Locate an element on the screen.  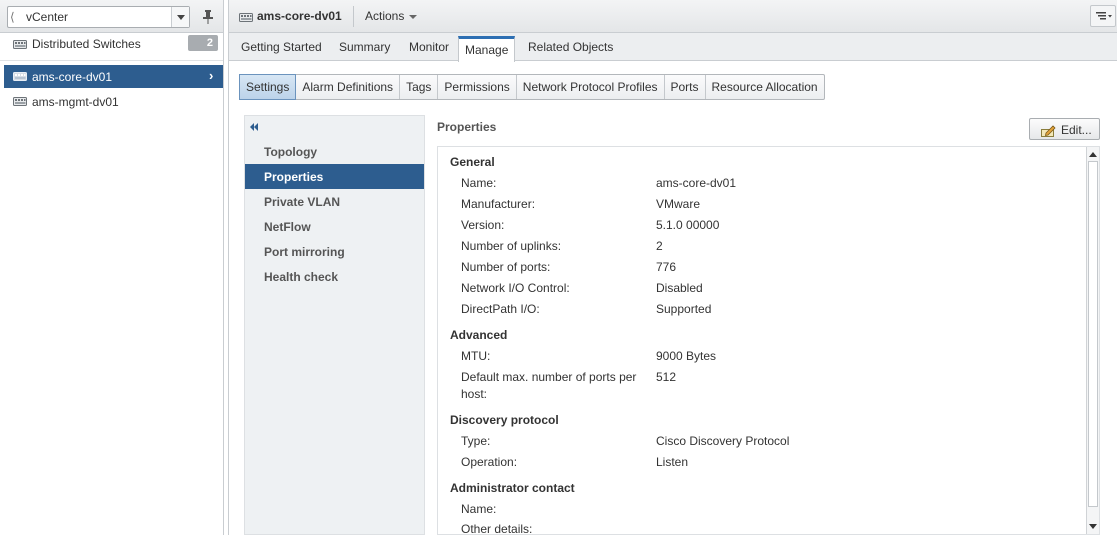
settings-item-properties: Properties is located at coordinates (334, 176).